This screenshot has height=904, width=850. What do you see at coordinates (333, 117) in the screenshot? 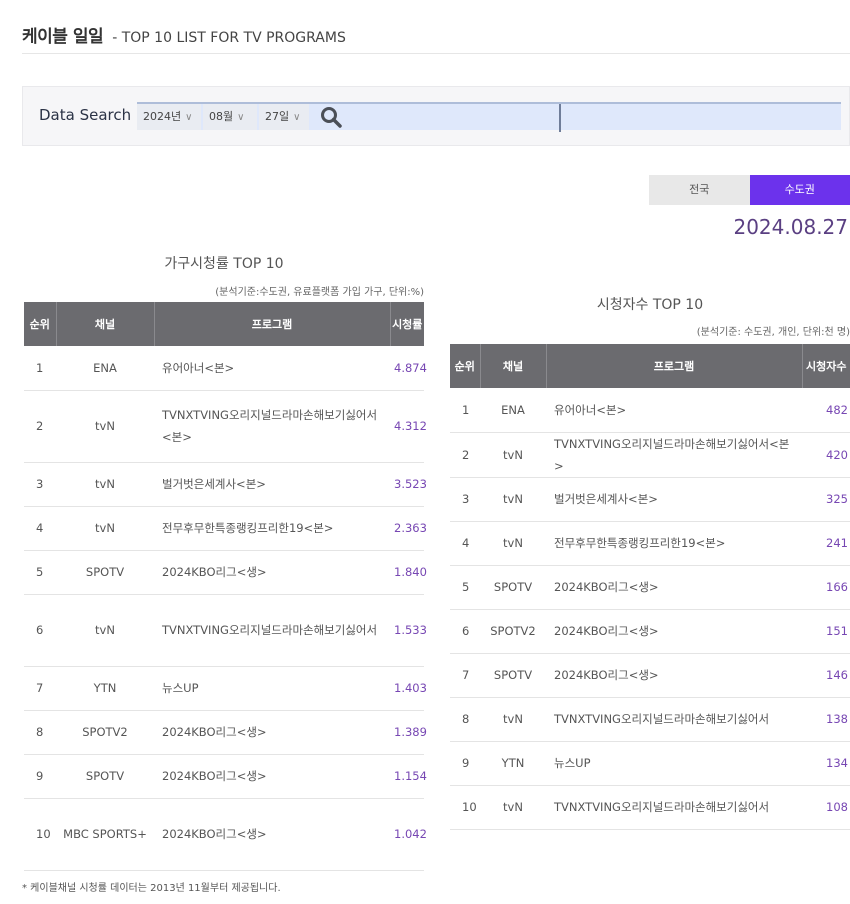
I see `search-button` at bounding box center [333, 117].